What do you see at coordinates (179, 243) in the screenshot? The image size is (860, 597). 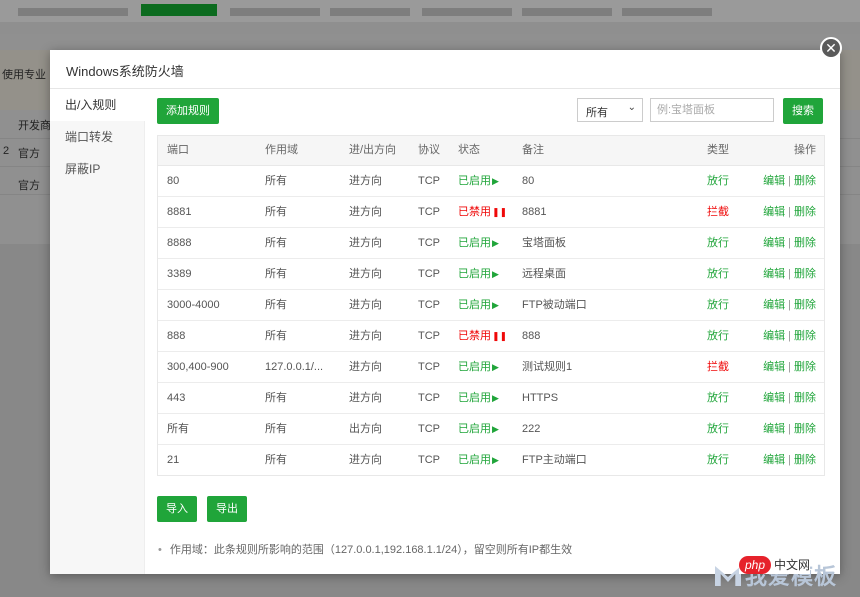 I see `cell-port: 8888` at bounding box center [179, 243].